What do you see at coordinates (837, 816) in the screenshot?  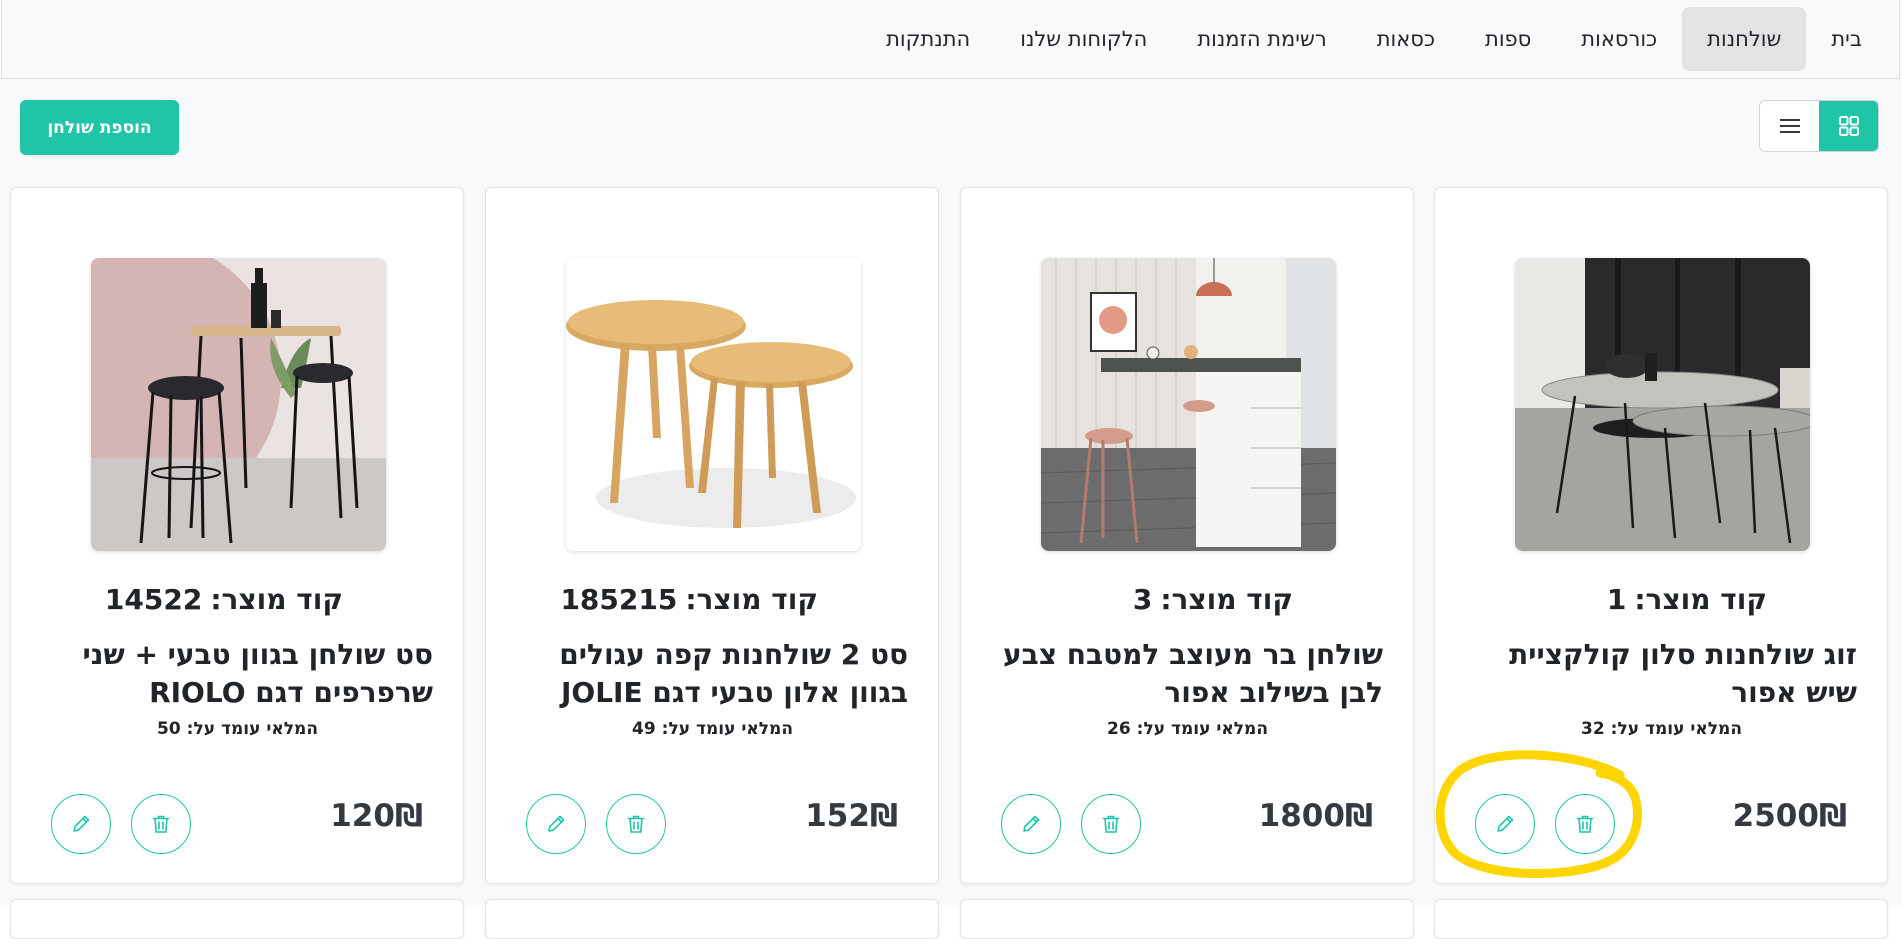 I see `price-value: 152` at bounding box center [837, 816].